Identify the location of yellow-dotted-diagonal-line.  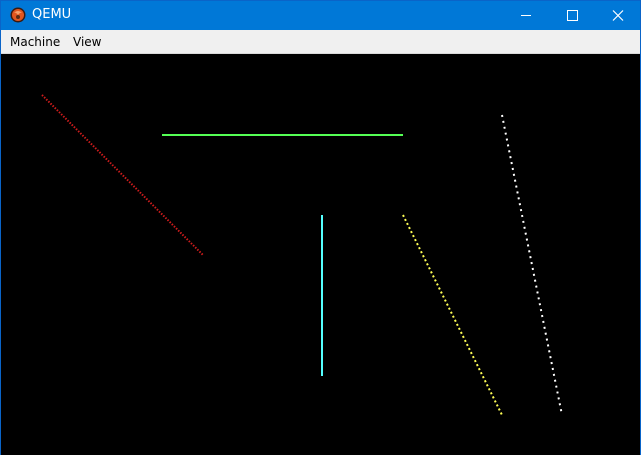
(452, 315).